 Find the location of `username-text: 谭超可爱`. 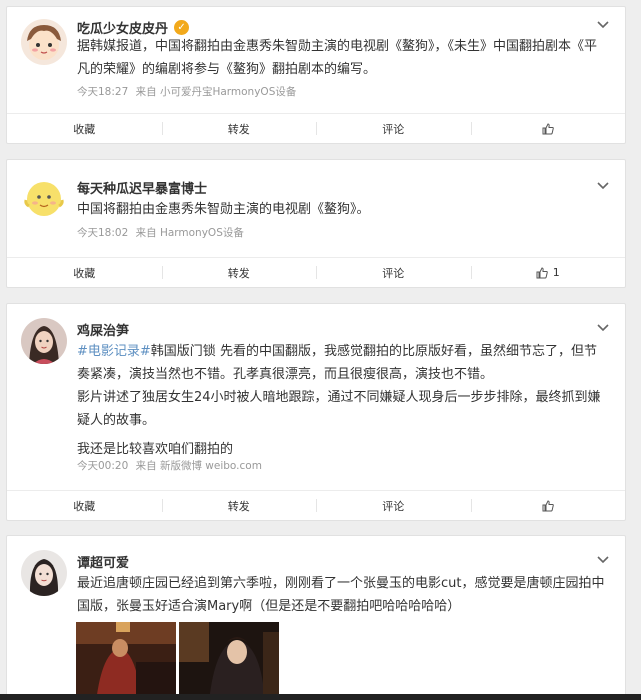

username-text: 谭超可爱 is located at coordinates (103, 561).